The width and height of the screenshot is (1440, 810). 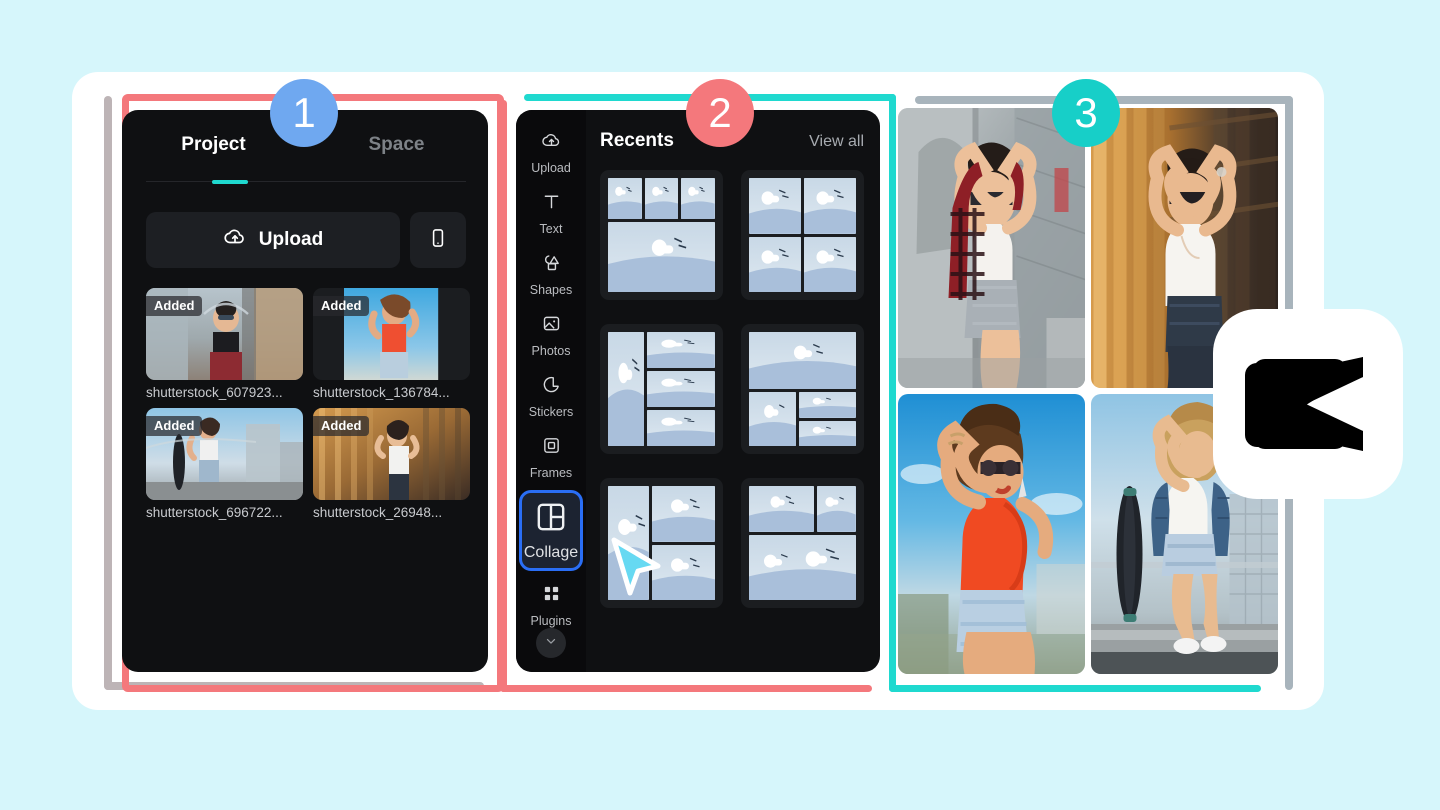 What do you see at coordinates (1308, 404) in the screenshot?
I see `capcut-logo` at bounding box center [1308, 404].